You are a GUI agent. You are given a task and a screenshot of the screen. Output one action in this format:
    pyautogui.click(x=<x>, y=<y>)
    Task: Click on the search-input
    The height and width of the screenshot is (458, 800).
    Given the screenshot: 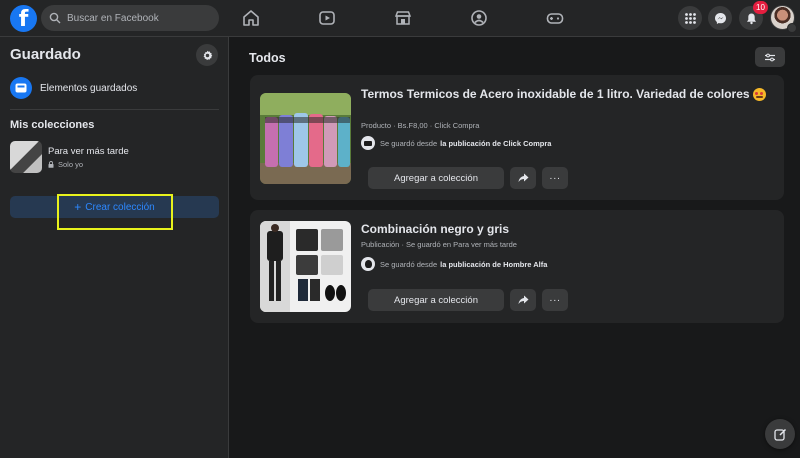 What is the action you would take?
    pyautogui.click(x=137, y=18)
    